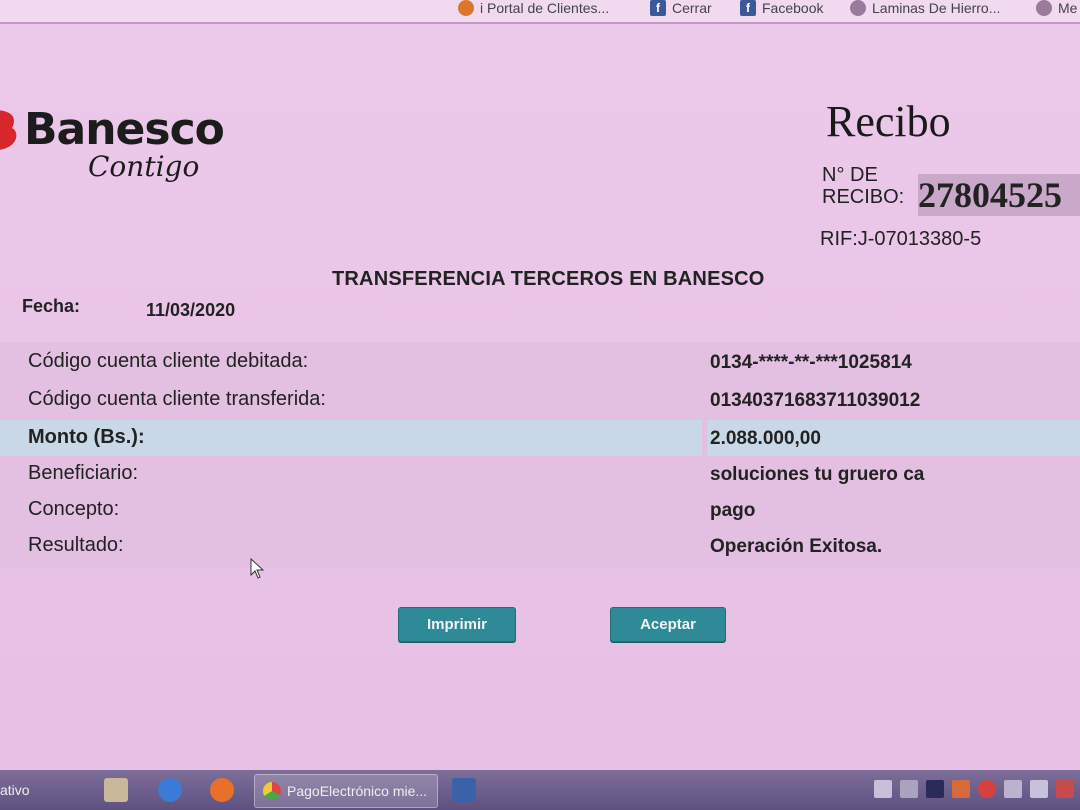 The width and height of the screenshot is (1080, 810). Describe the element at coordinates (191, 310) in the screenshot. I see `date-value: 11/03/2020` at that location.